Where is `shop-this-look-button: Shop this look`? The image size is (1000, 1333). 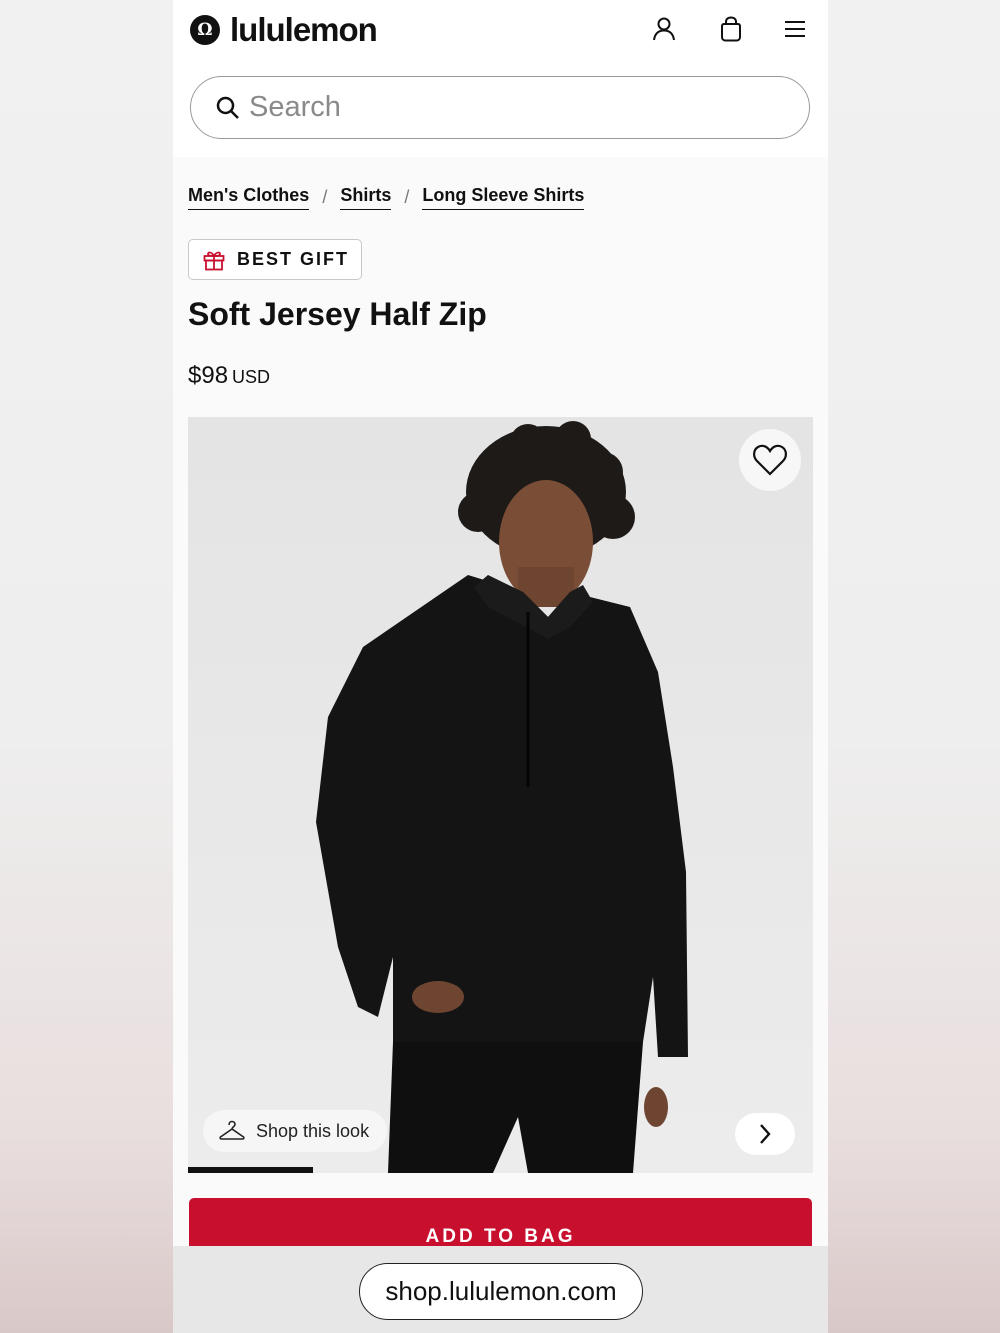
shop-this-look-button: Shop this look is located at coordinates (295, 1131).